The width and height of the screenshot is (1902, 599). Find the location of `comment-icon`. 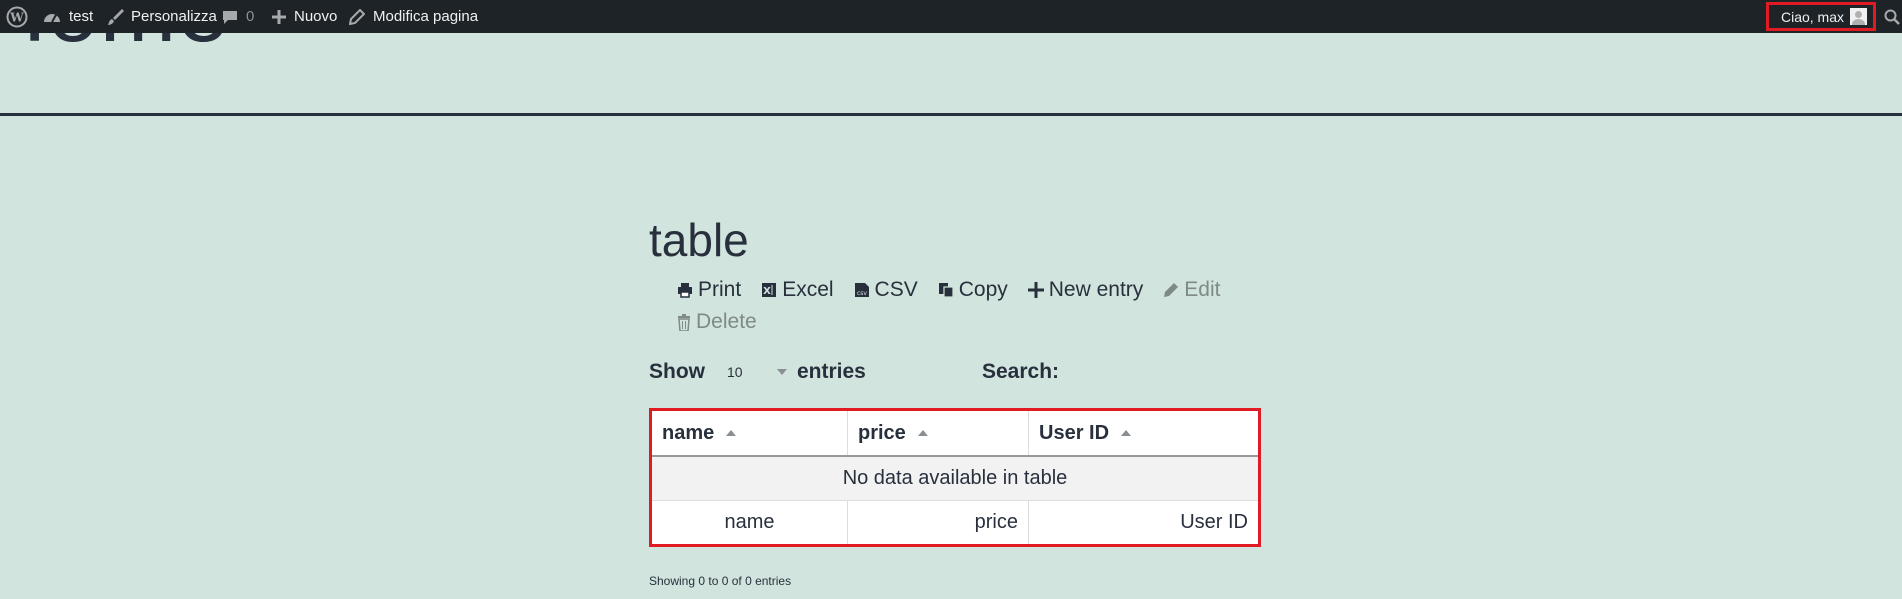

comment-icon is located at coordinates (230, 17).